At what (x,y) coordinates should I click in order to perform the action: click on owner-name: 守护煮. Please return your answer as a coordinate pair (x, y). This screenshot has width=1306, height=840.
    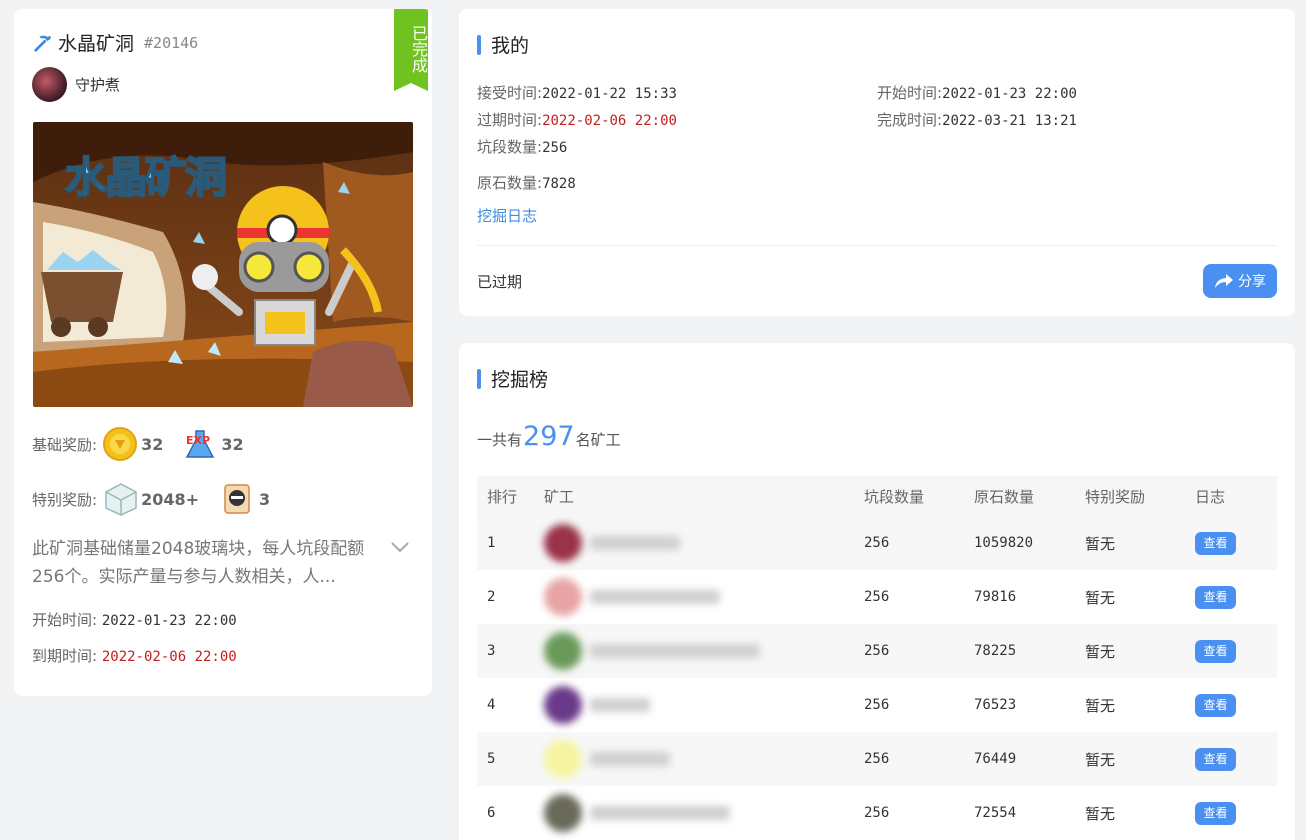
    Looking at the image, I should click on (97, 84).